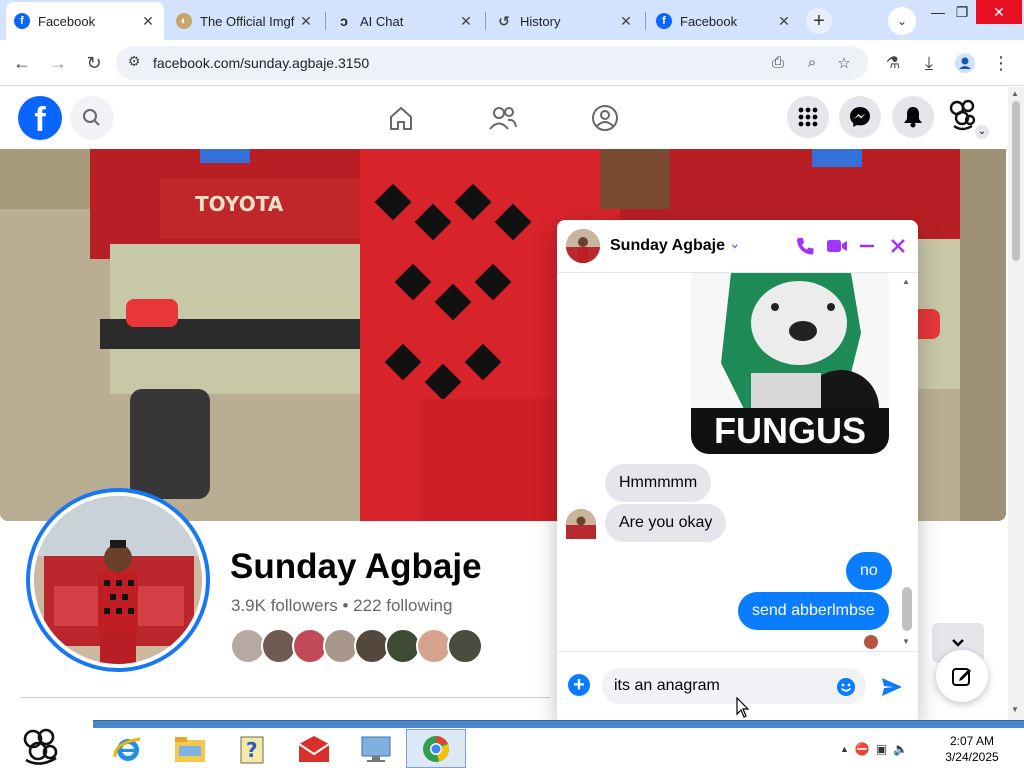  What do you see at coordinates (999, 12) in the screenshot?
I see `window-close-button: ✕` at bounding box center [999, 12].